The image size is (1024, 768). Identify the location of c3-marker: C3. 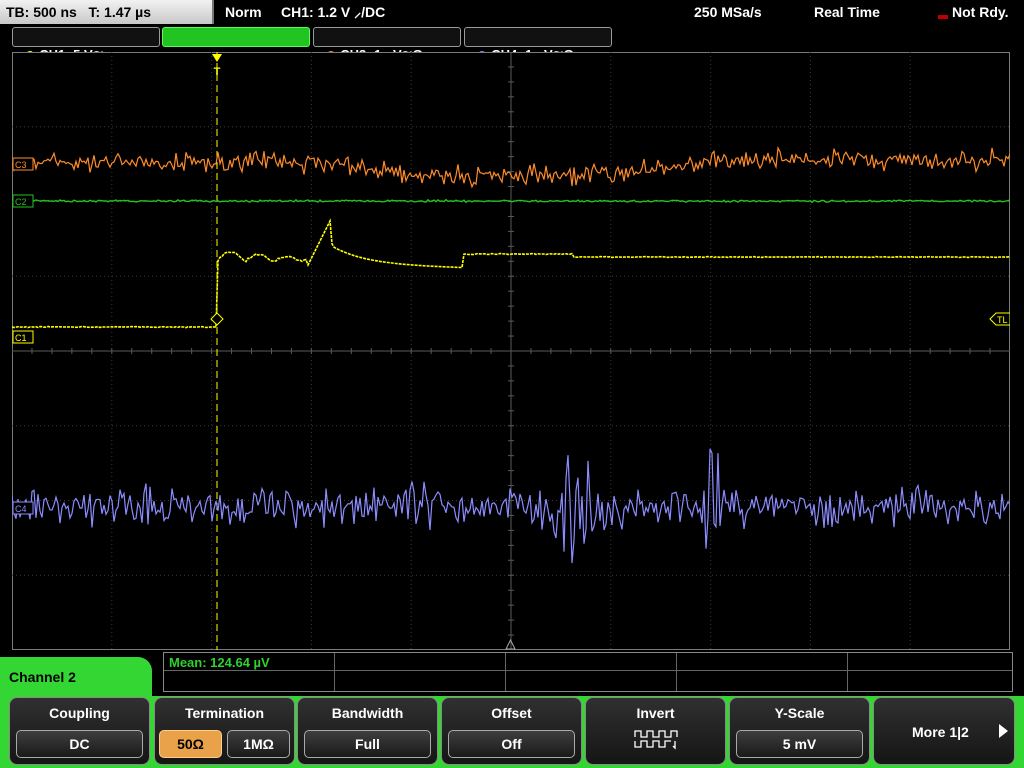
(23, 164).